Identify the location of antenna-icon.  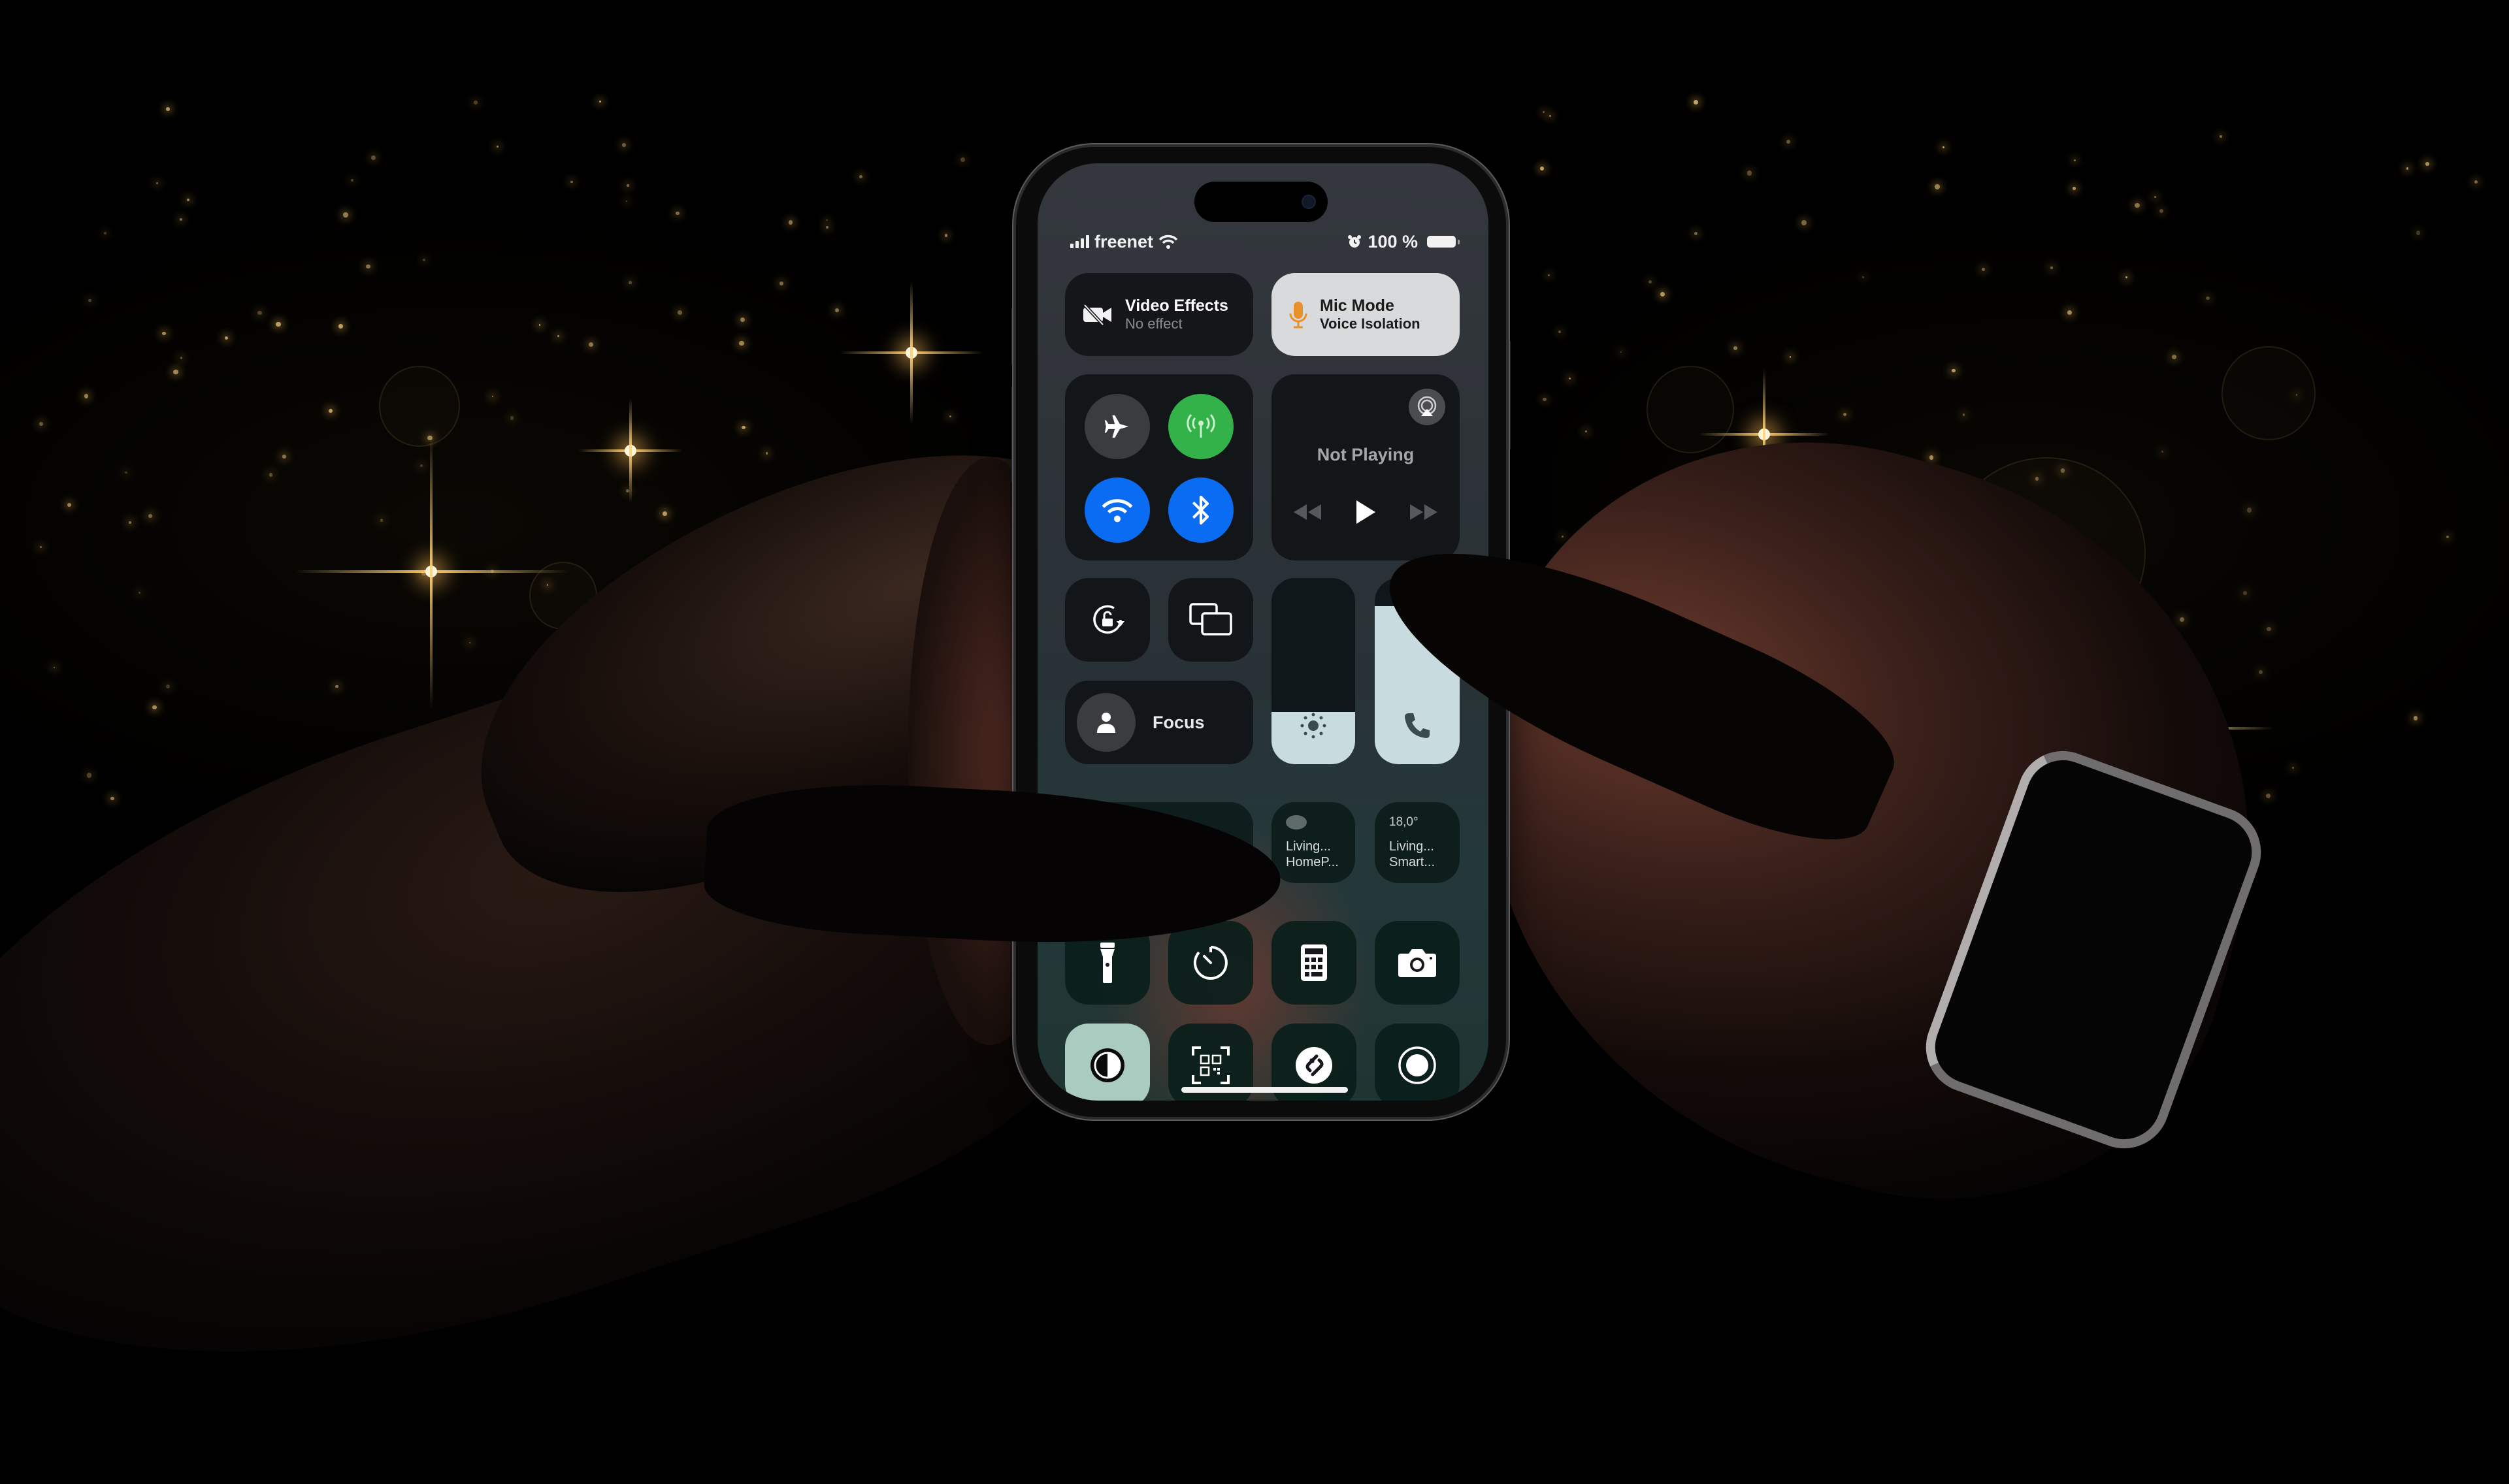
(1201, 425).